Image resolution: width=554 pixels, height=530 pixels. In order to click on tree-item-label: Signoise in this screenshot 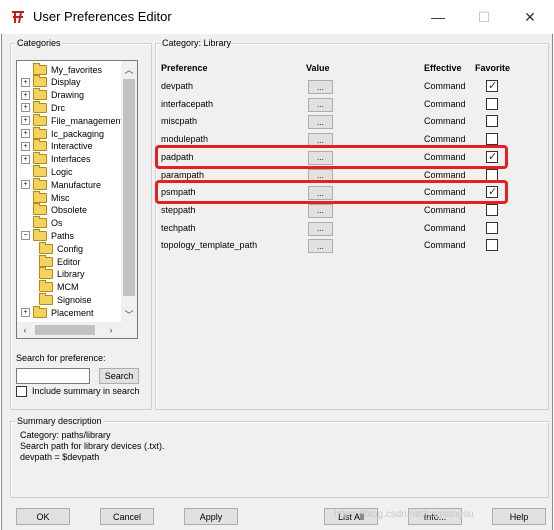, I will do `click(74, 299)`.